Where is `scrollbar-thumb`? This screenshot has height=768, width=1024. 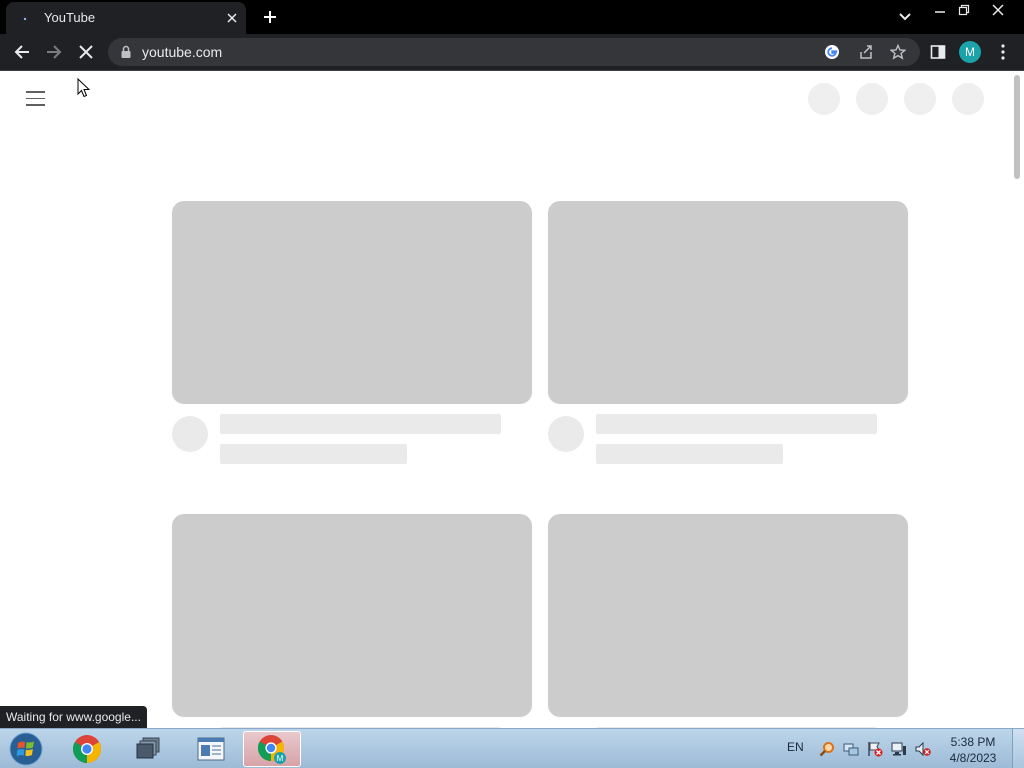
scrollbar-thumb is located at coordinates (1017, 127).